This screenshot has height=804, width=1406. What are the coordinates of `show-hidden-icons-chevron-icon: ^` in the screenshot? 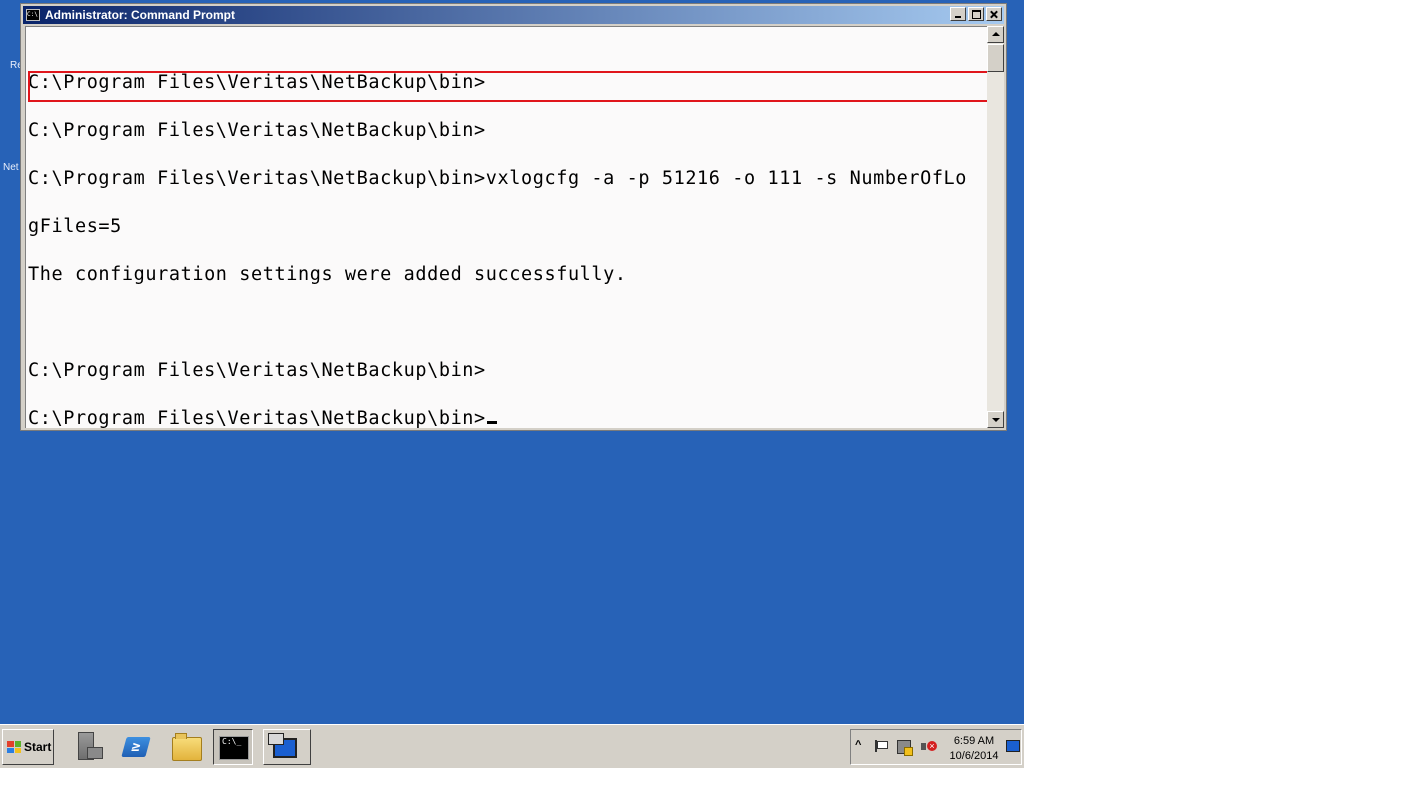 It's located at (858, 745).